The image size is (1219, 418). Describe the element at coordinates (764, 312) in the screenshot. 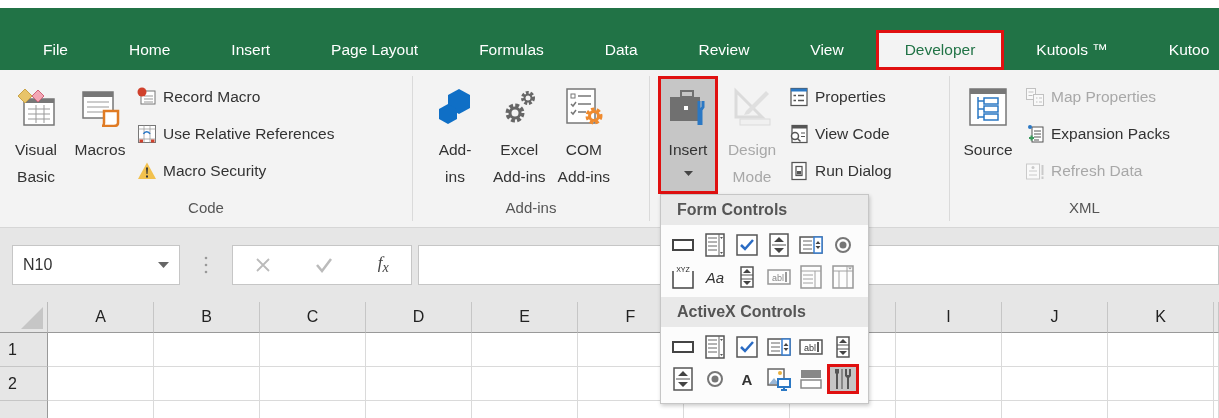

I see `menu-section-header: ActiveX Controls` at that location.